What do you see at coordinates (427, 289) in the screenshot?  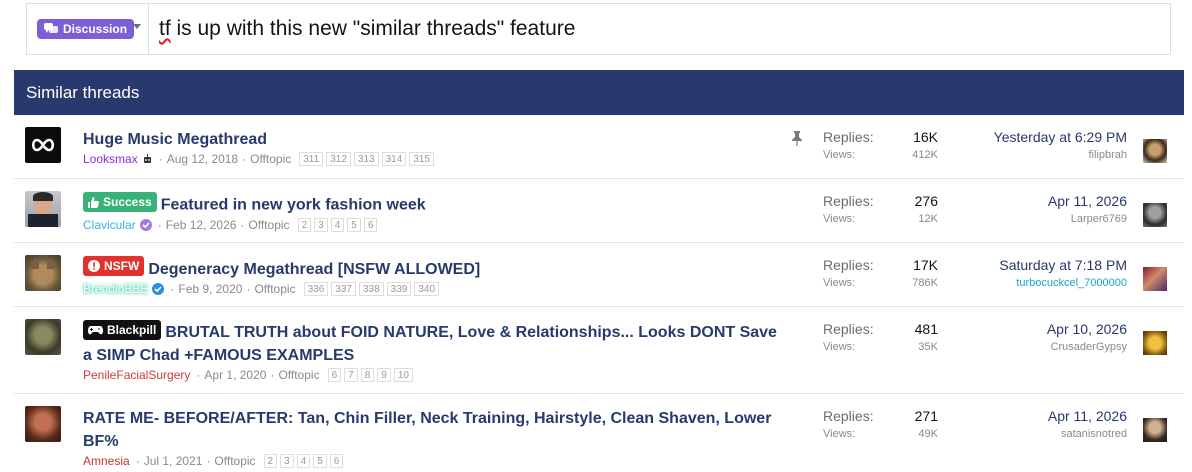 I see `page-link: 340` at bounding box center [427, 289].